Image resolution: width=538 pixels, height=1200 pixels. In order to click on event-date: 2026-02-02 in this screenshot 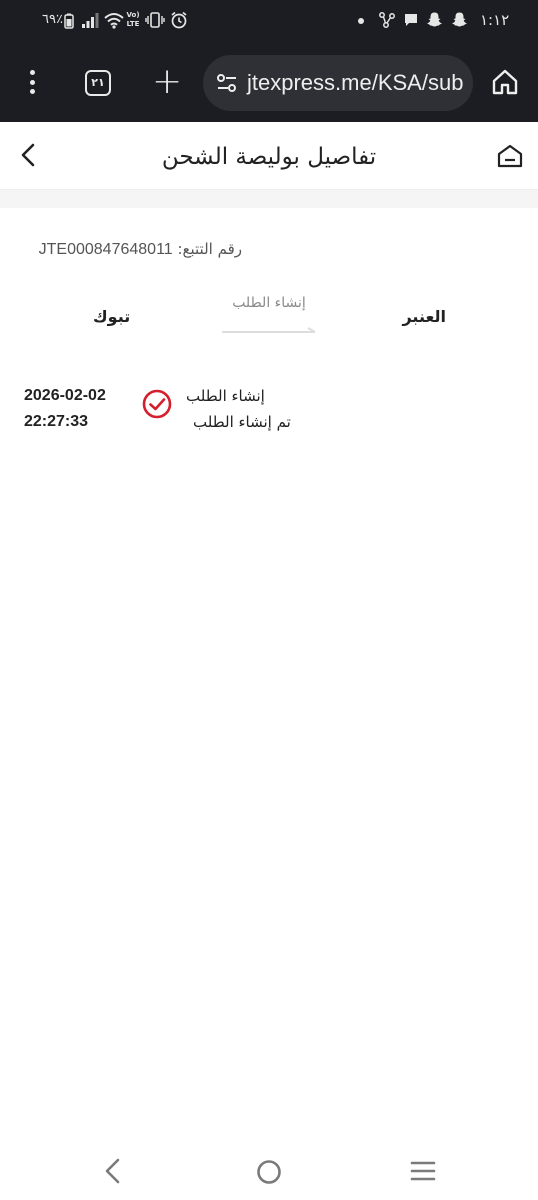, I will do `click(65, 395)`.